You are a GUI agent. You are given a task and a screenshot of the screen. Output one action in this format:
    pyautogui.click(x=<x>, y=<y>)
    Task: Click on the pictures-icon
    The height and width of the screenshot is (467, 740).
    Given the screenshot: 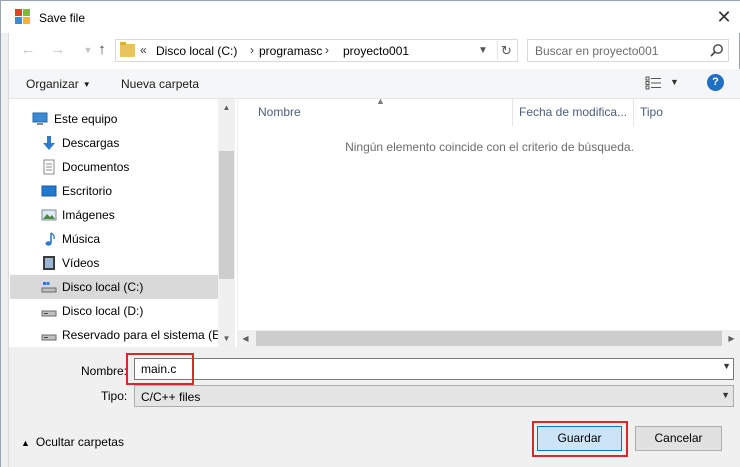 What is the action you would take?
    pyautogui.click(x=49, y=215)
    